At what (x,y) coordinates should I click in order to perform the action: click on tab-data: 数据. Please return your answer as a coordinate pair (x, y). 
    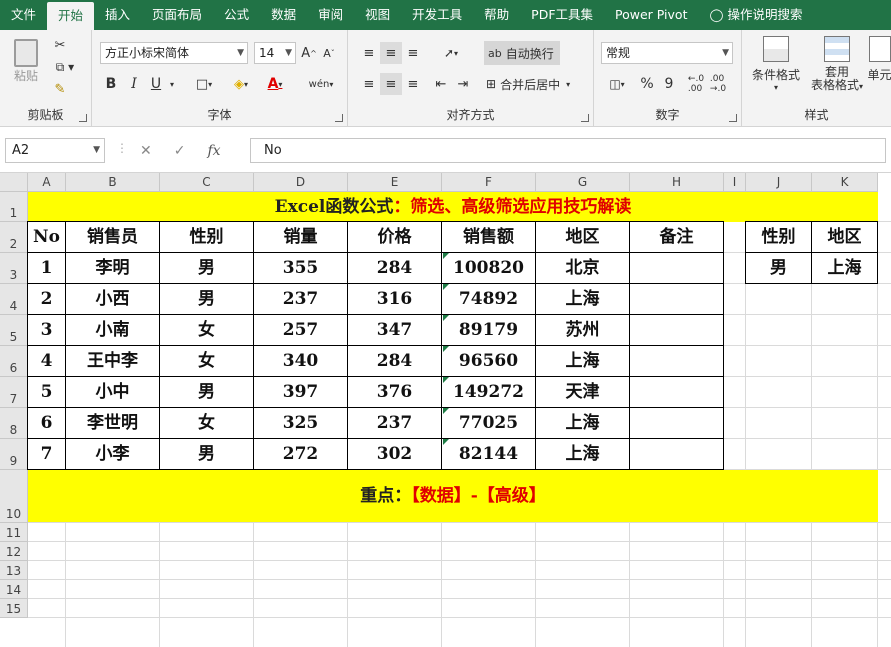
    Looking at the image, I should click on (283, 15).